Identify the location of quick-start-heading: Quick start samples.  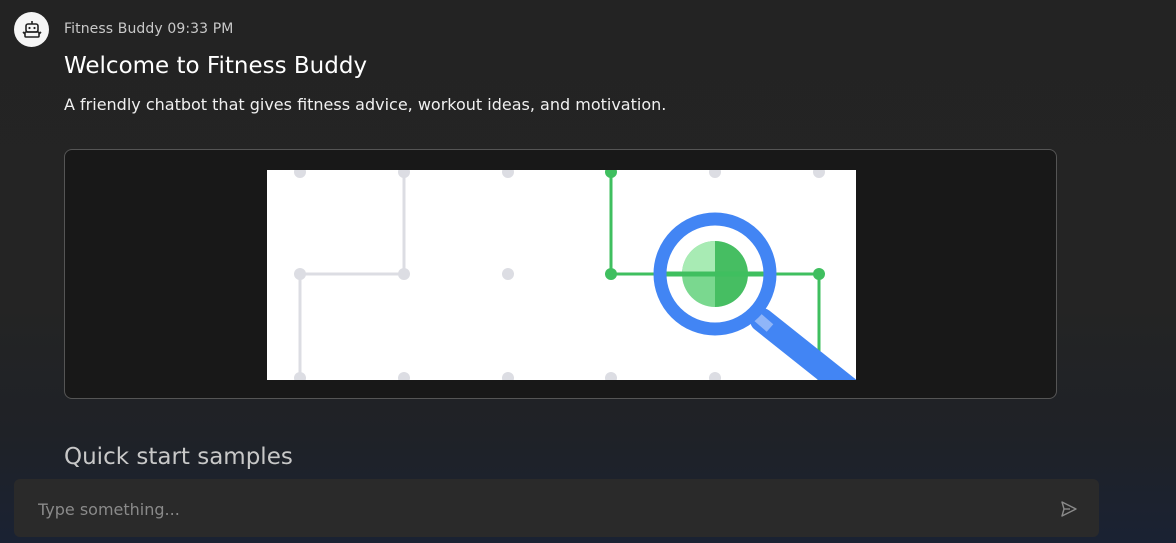
(178, 457).